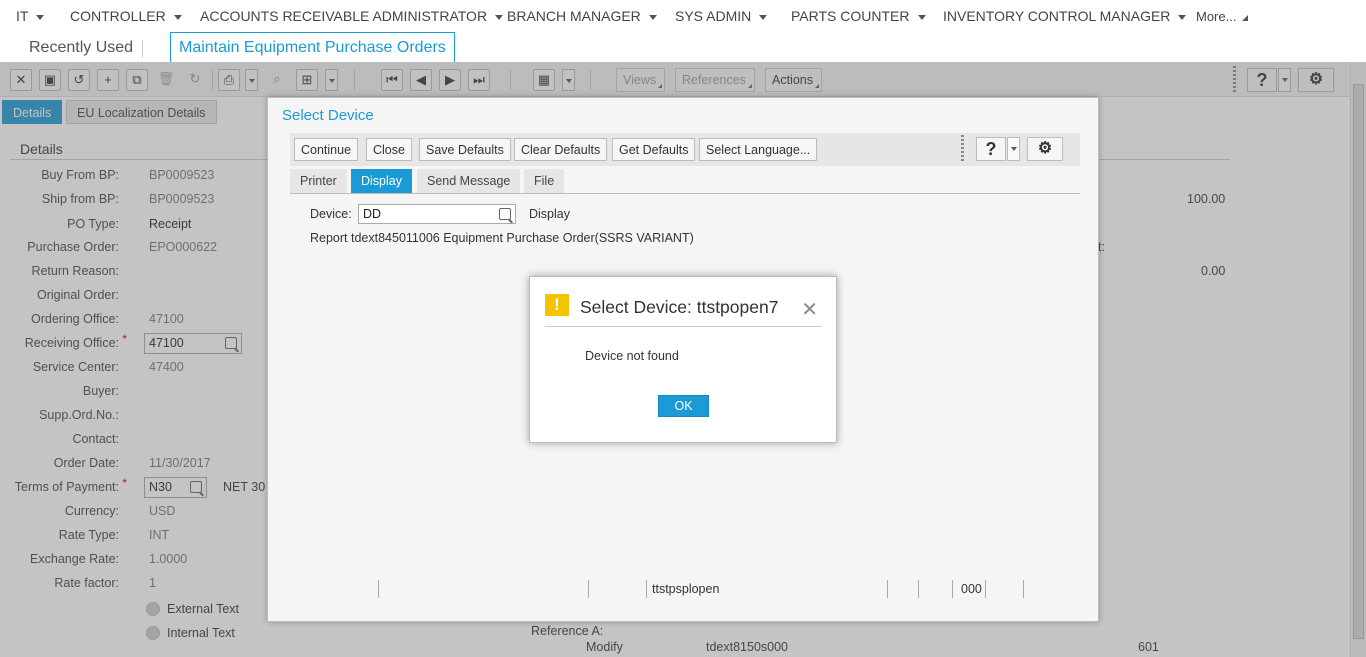 The width and height of the screenshot is (1366, 657). I want to click on tab-printer: Printer, so click(318, 181).